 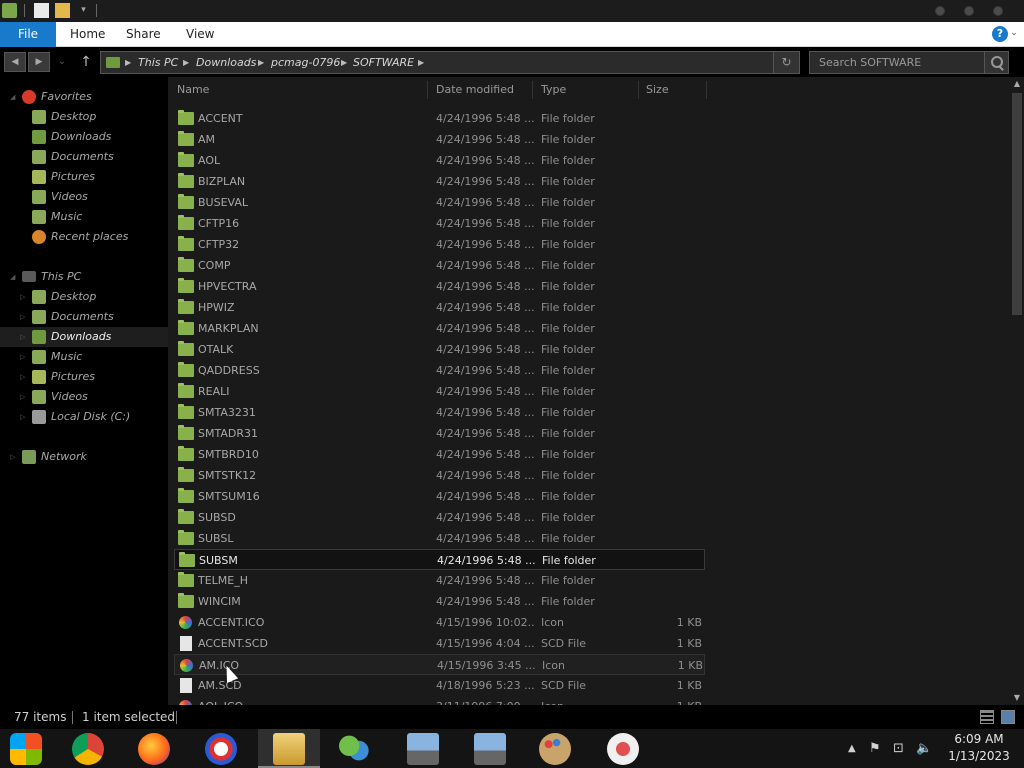 I want to click on nav-pc-music: ▷ Music, so click(x=84, y=357).